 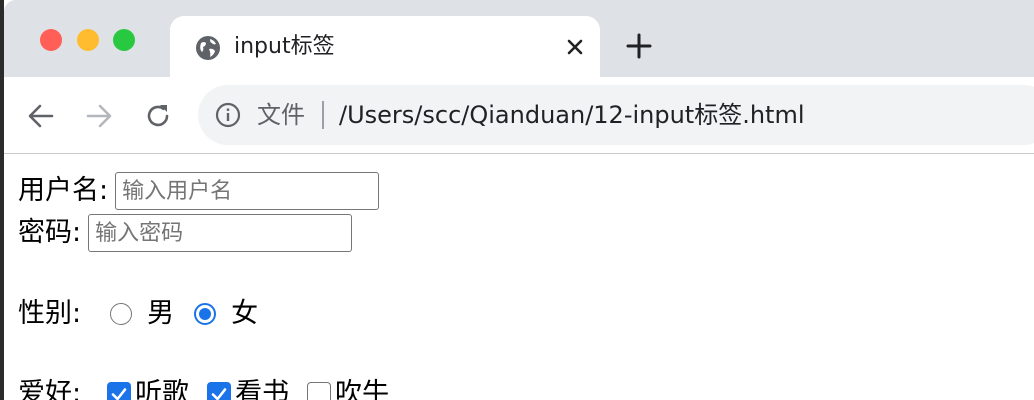 What do you see at coordinates (50, 313) in the screenshot?
I see `gender-label: 性别:` at bounding box center [50, 313].